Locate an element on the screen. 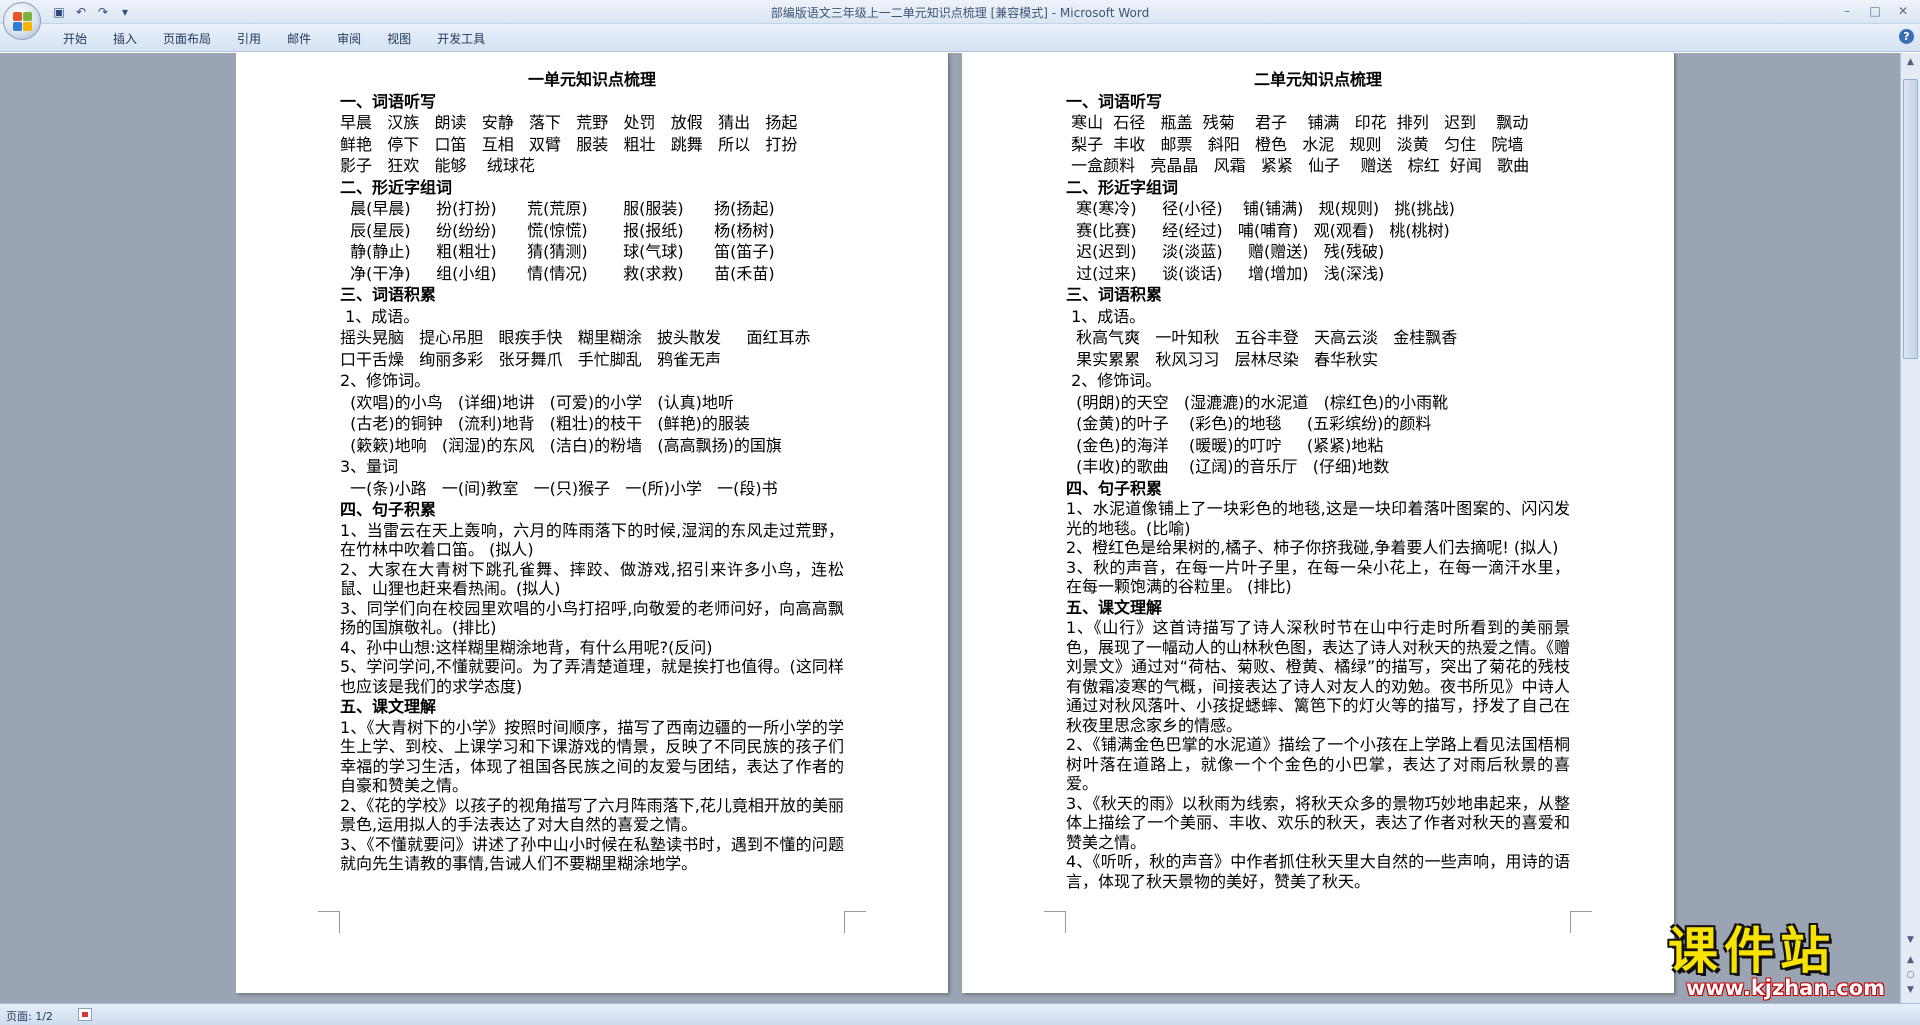  text-line: 摇头晃脑 提心吊胆 眼疾手快 糊里糊涂 披头散发 面红耳赤 is located at coordinates (575, 337).